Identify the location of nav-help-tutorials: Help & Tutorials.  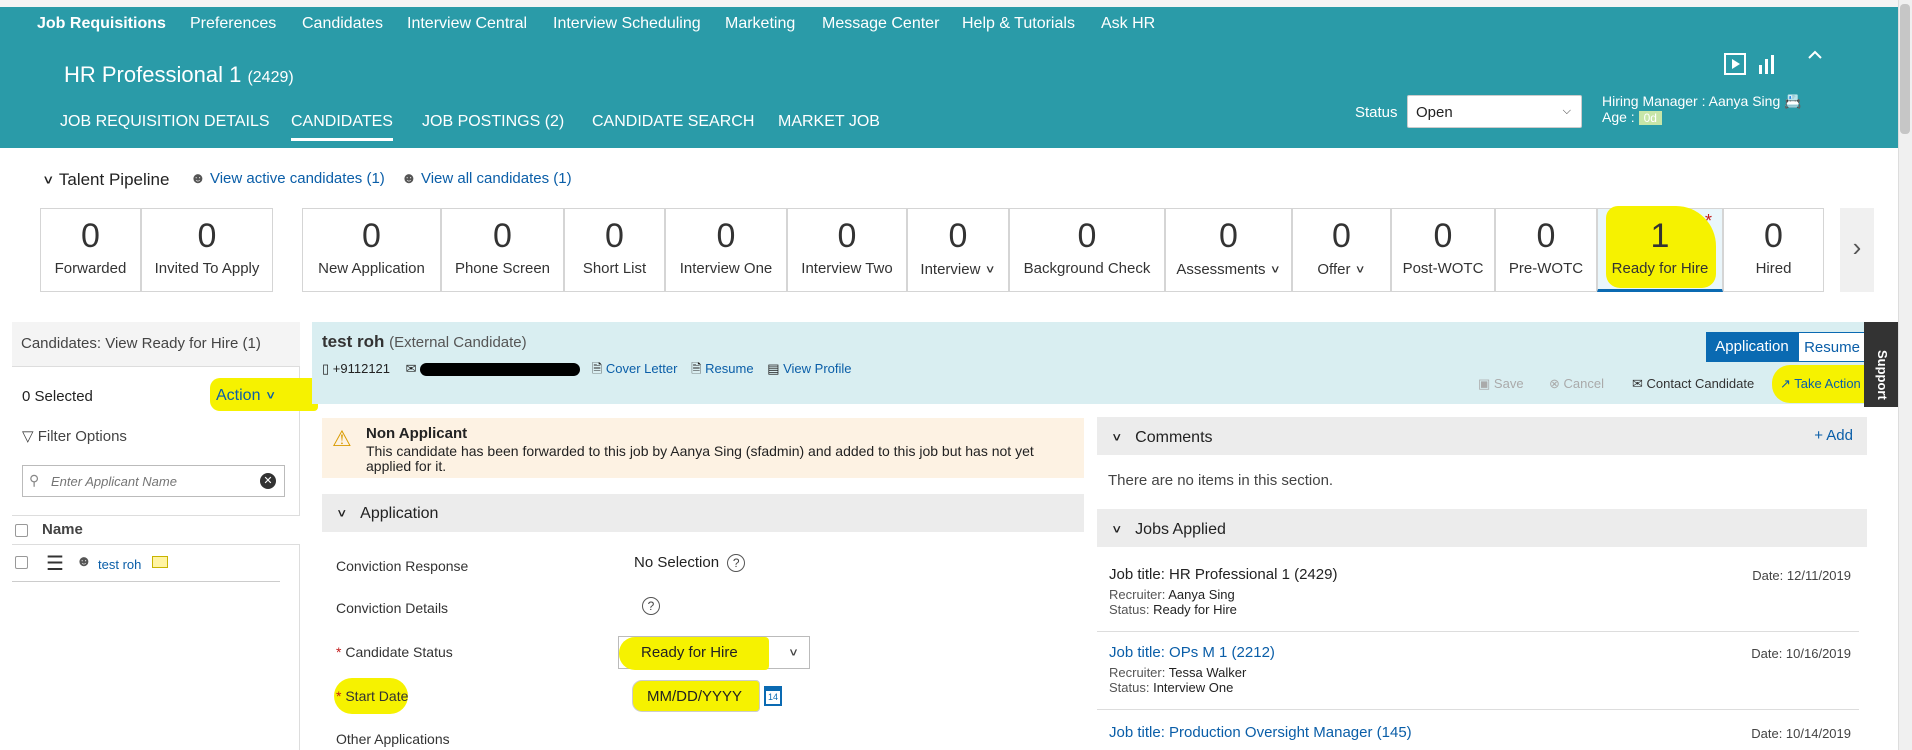
(1018, 24).